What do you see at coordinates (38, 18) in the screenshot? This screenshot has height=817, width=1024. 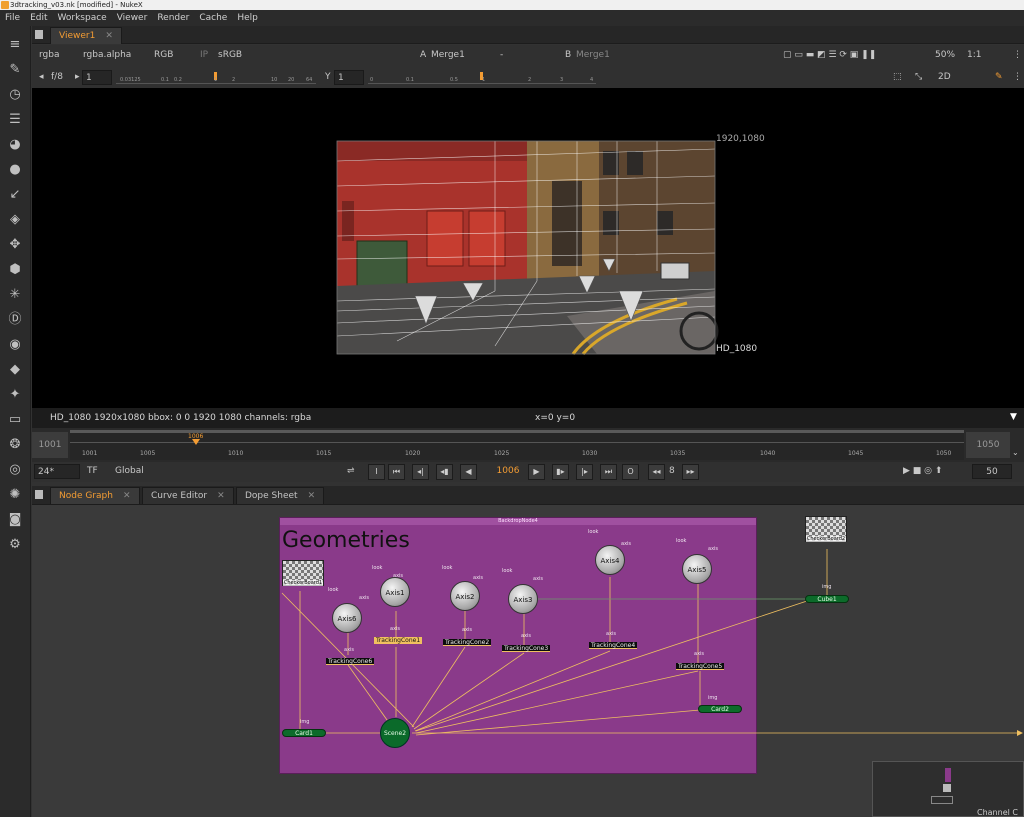 I see `menu-edit: Edit` at bounding box center [38, 18].